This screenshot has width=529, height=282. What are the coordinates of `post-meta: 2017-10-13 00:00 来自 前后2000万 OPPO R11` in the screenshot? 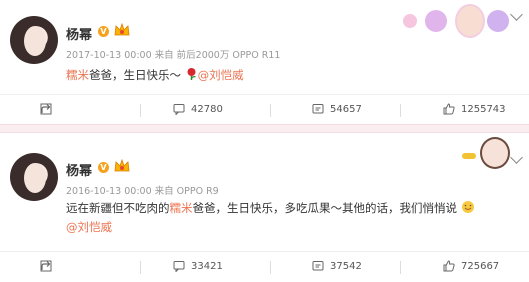 It's located at (173, 55).